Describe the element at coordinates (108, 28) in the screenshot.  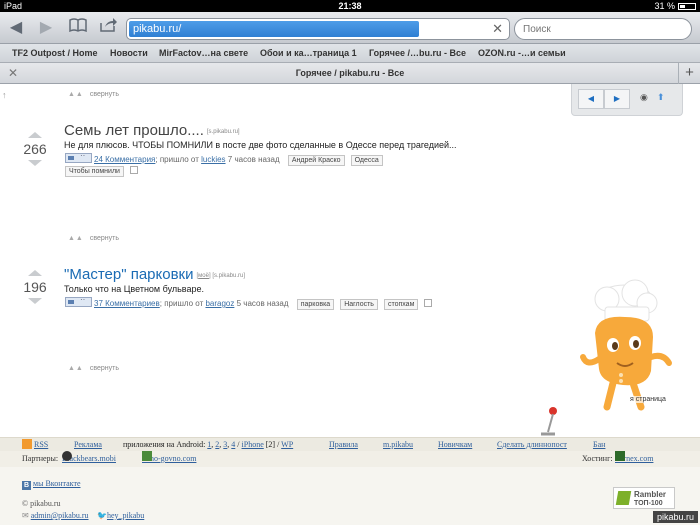
I see `share-icon` at that location.